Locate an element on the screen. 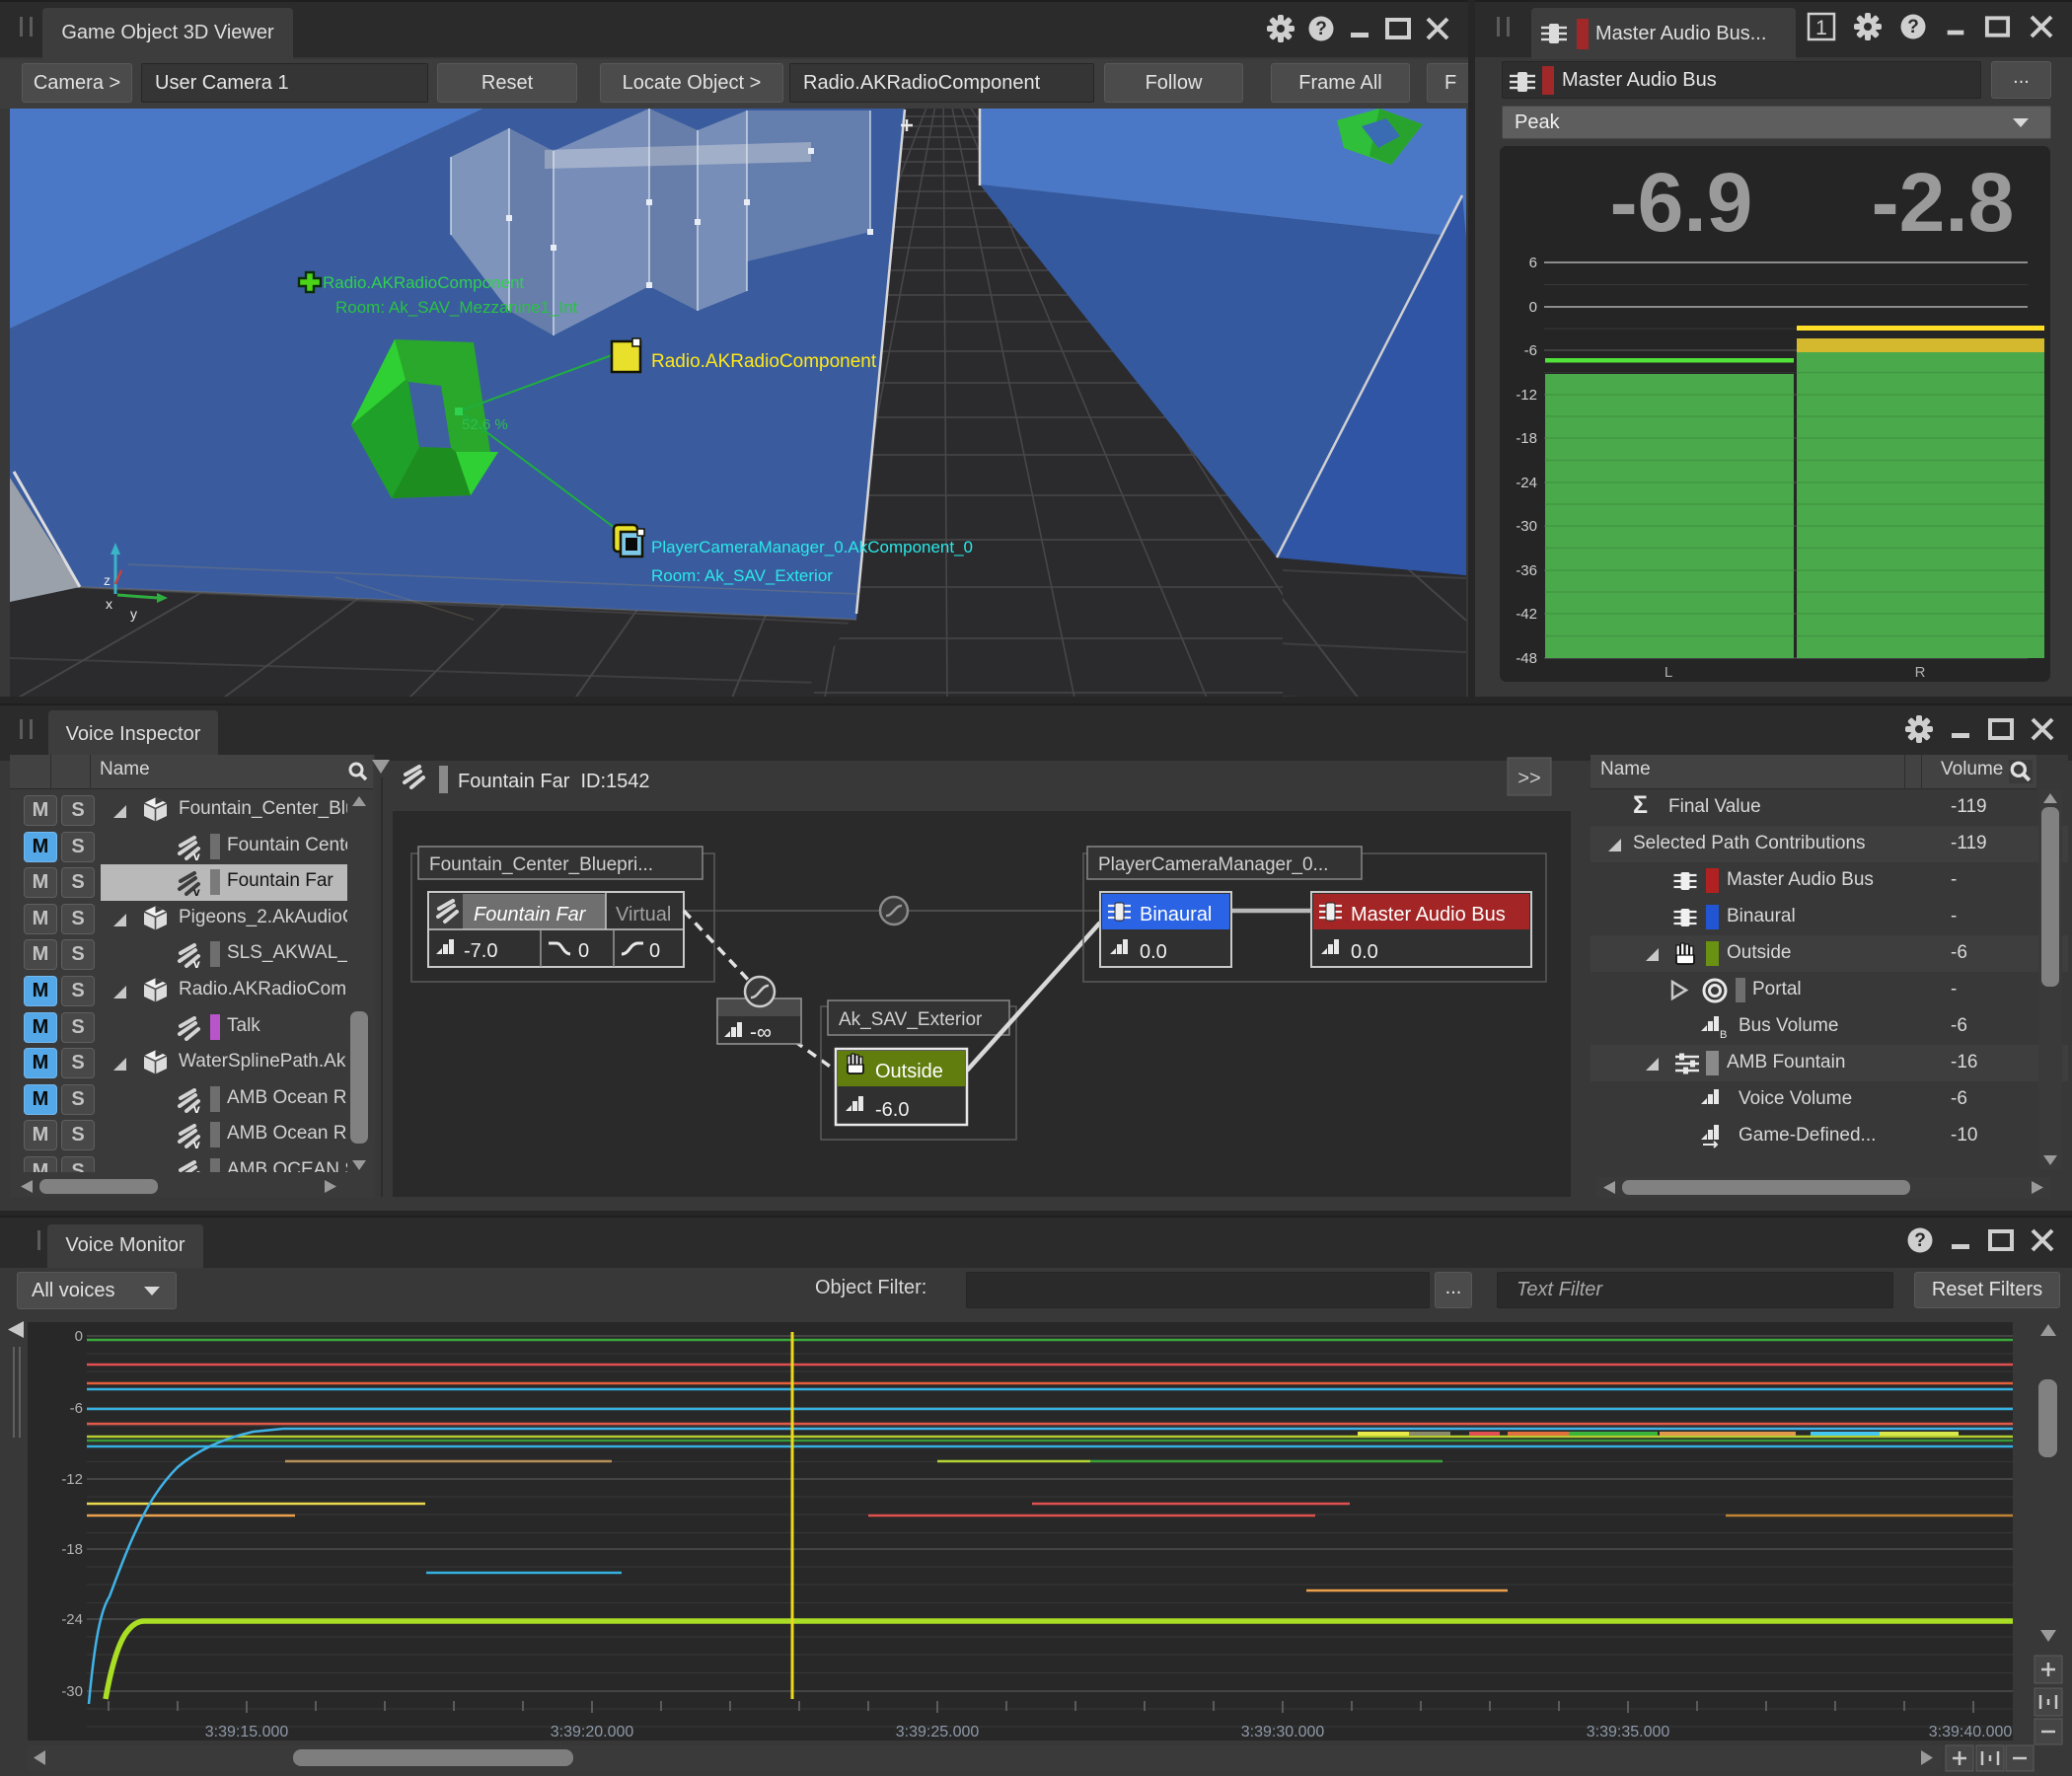 This screenshot has width=2072, height=1776. svg-text: -48 is located at coordinates (1527, 659).